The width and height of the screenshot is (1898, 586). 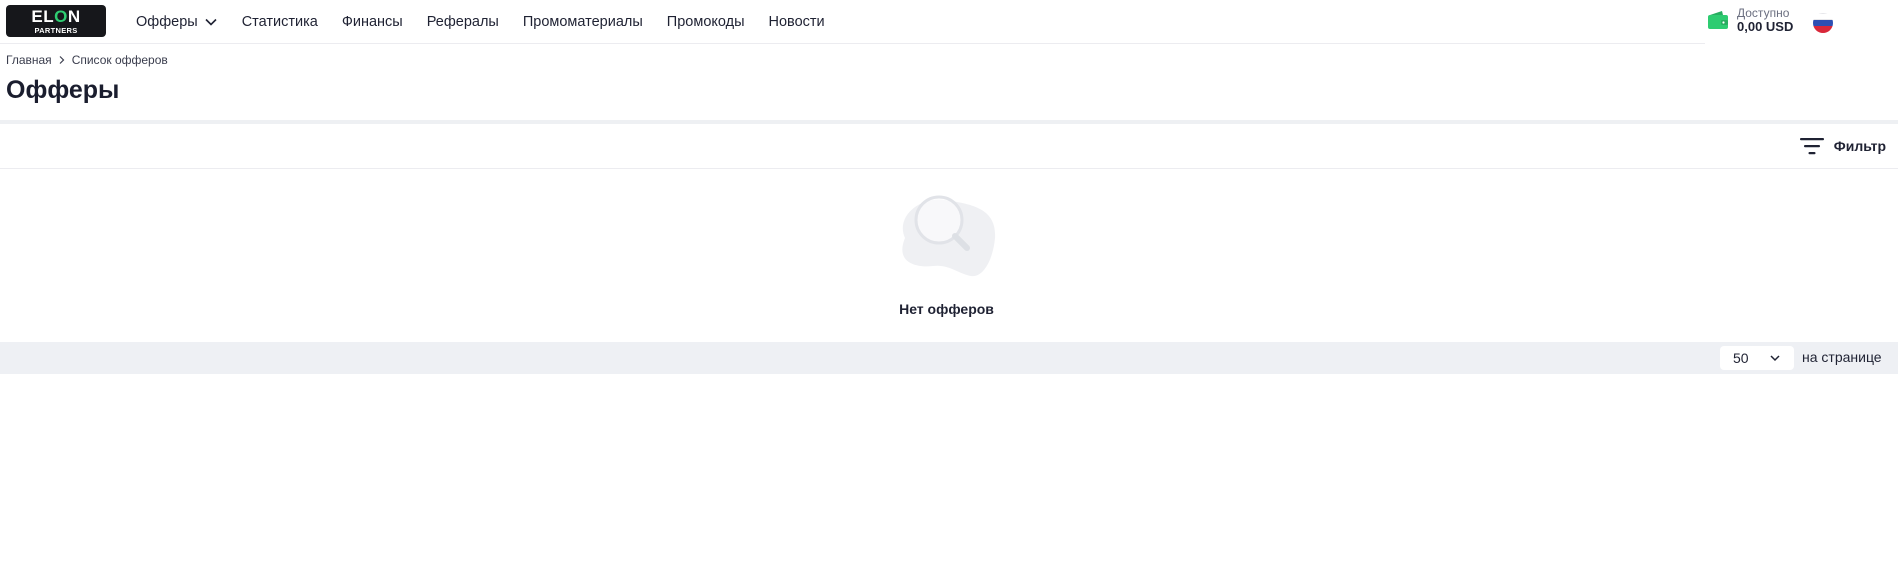 What do you see at coordinates (949, 358) in the screenshot?
I see `pagination-bar: 50 на странице` at bounding box center [949, 358].